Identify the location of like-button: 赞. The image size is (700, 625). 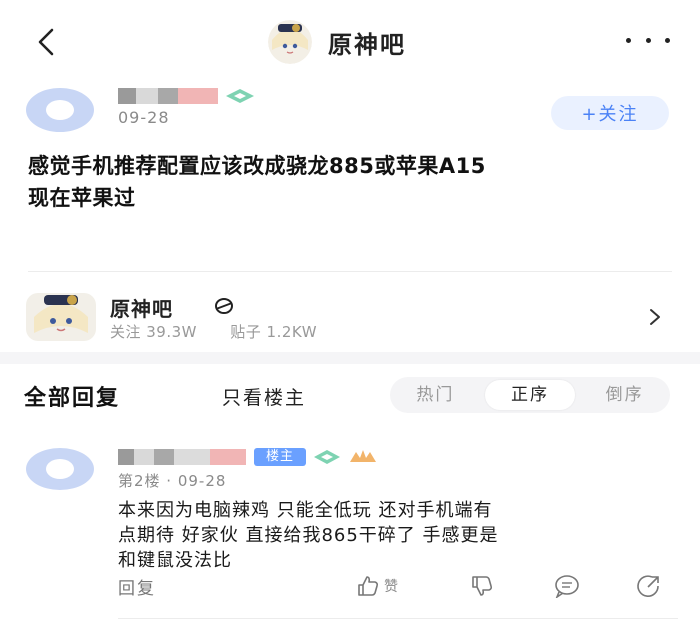
(377, 586).